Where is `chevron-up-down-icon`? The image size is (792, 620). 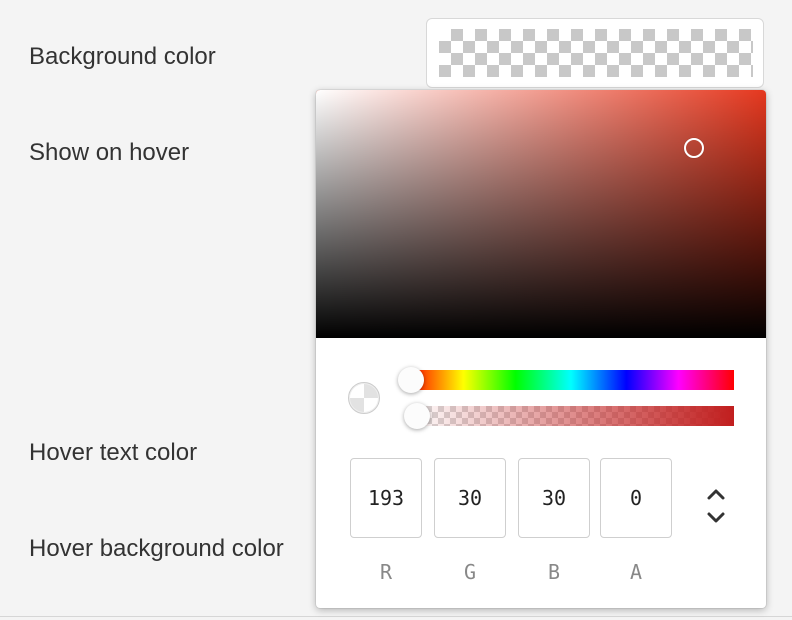
chevron-up-down-icon is located at coordinates (716, 506).